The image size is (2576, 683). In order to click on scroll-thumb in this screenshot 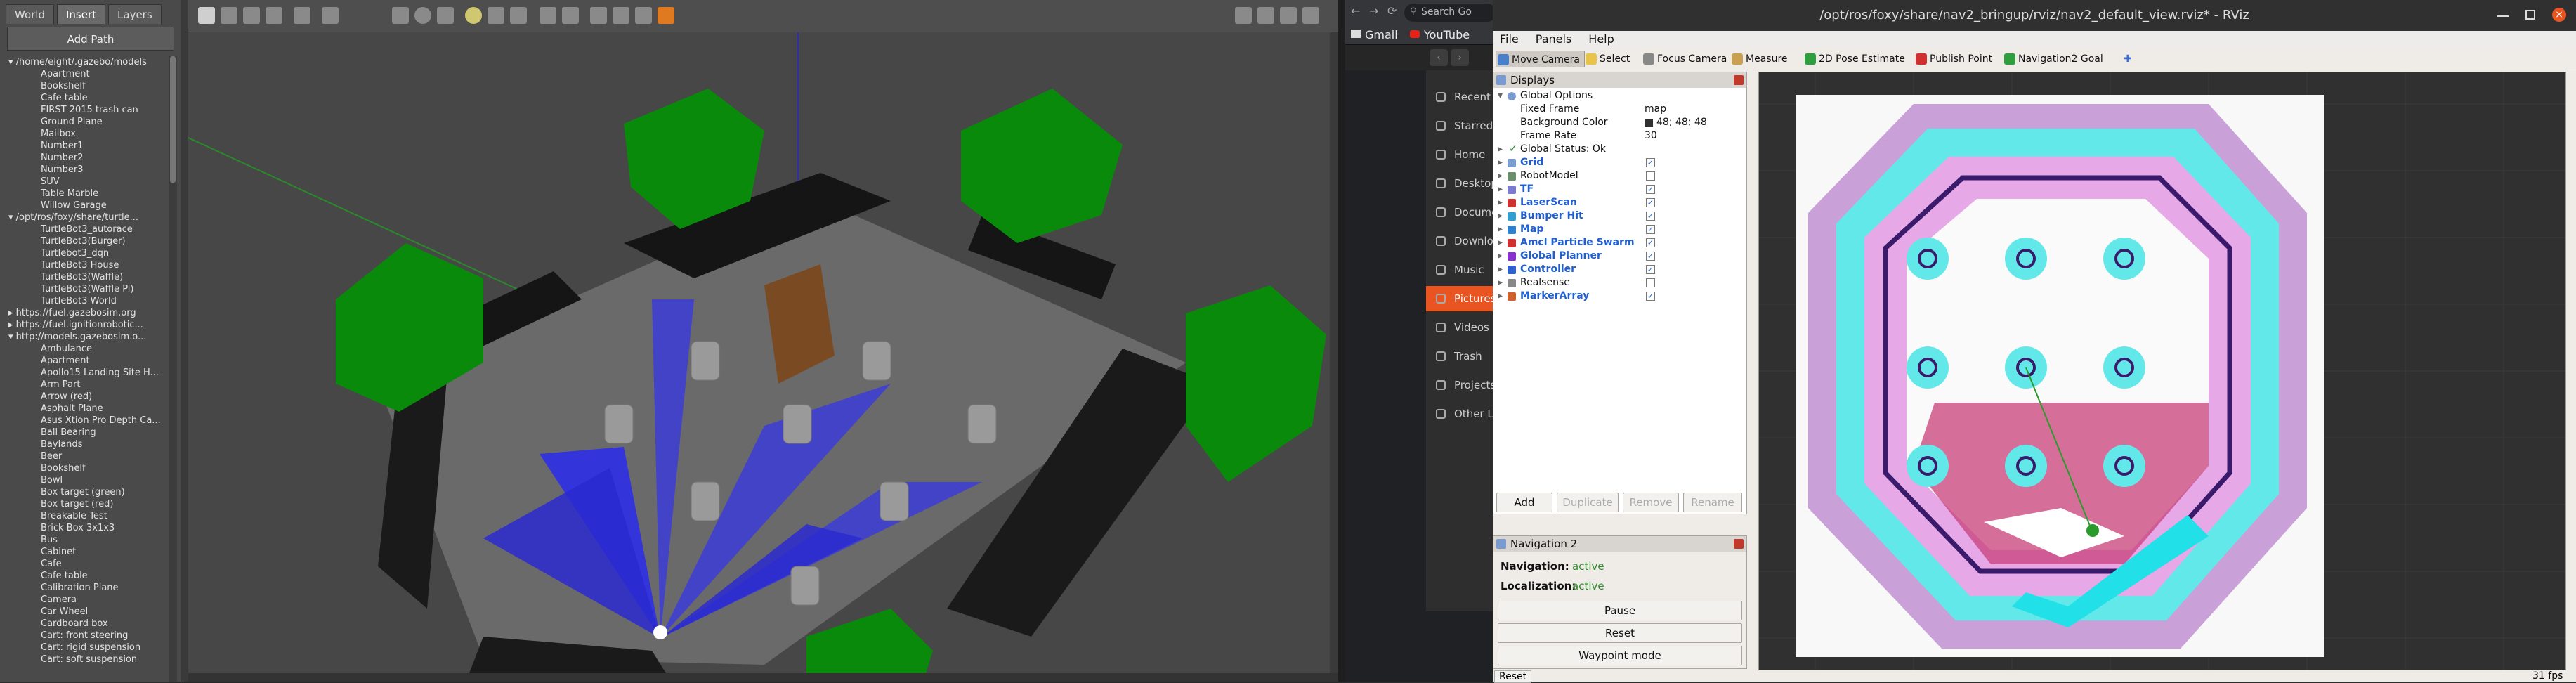, I will do `click(173, 119)`.